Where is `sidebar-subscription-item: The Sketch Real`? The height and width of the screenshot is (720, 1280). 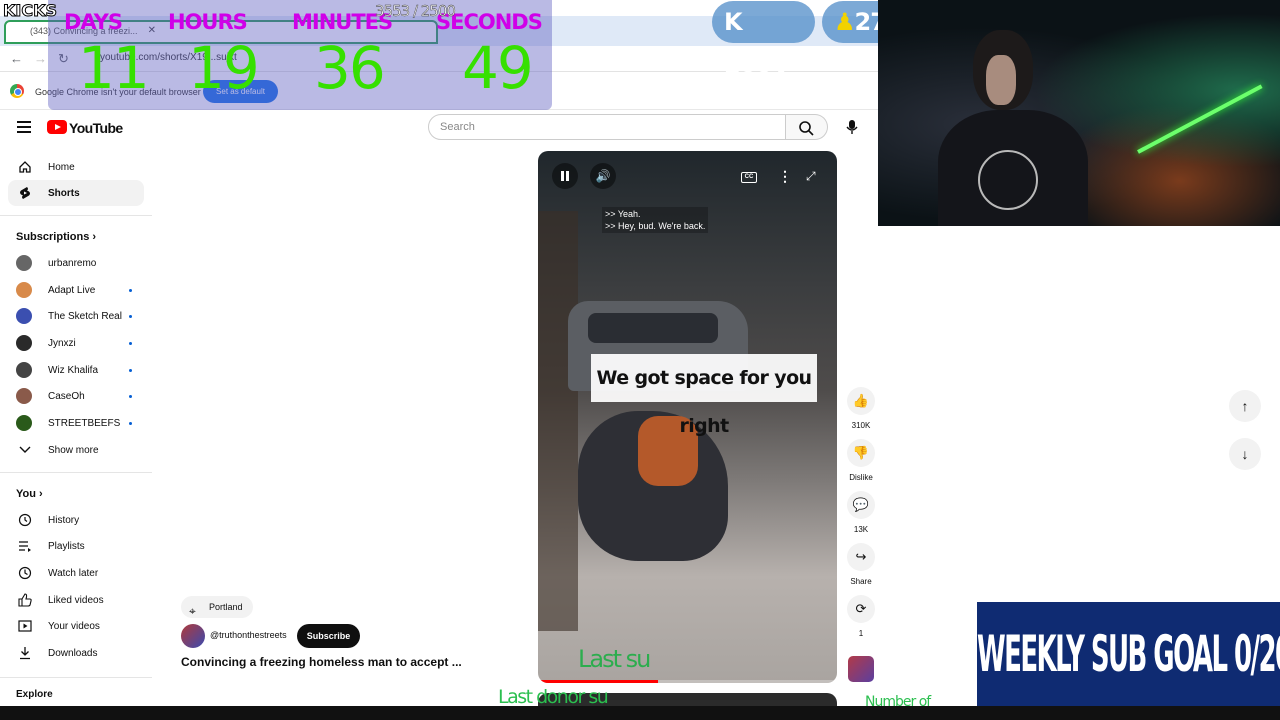 sidebar-subscription-item: The Sketch Real is located at coordinates (76, 316).